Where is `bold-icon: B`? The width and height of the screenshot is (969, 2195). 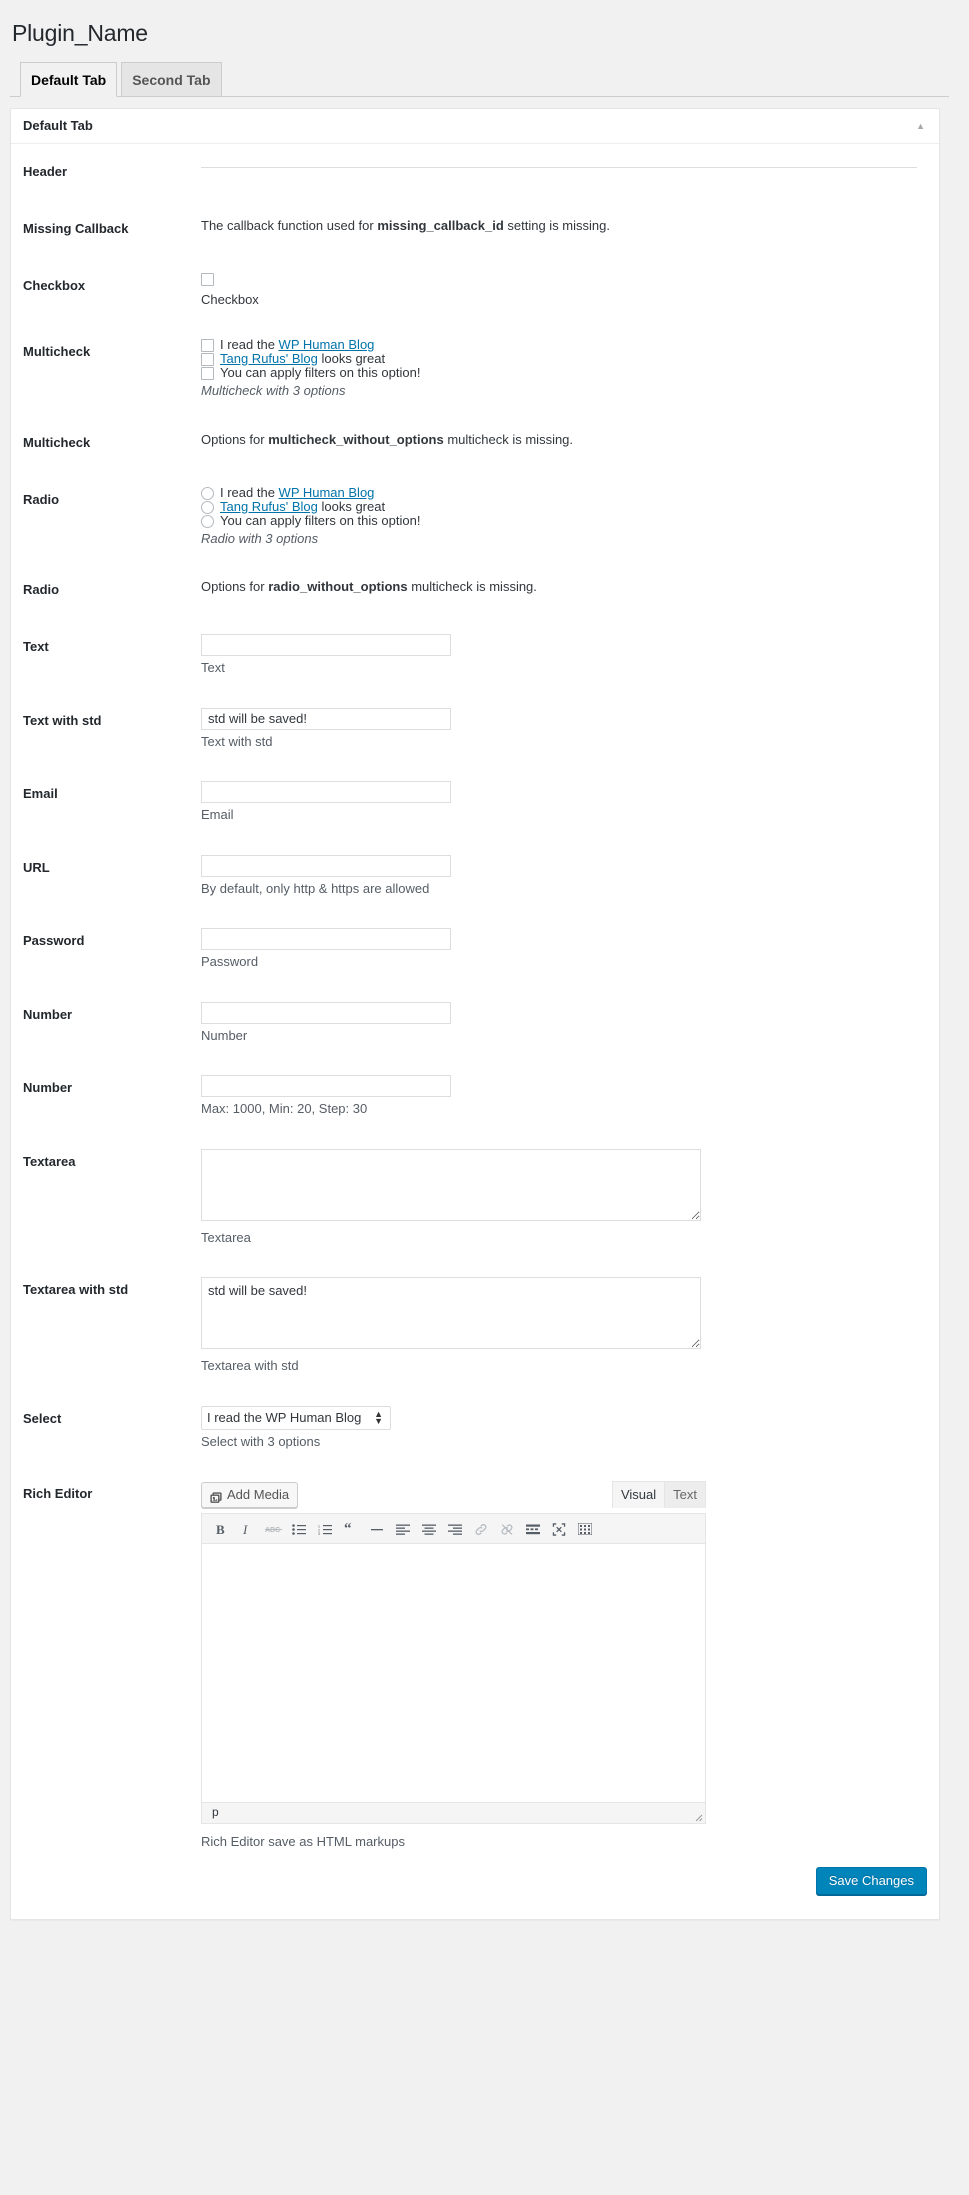
bold-icon: B is located at coordinates (221, 1529).